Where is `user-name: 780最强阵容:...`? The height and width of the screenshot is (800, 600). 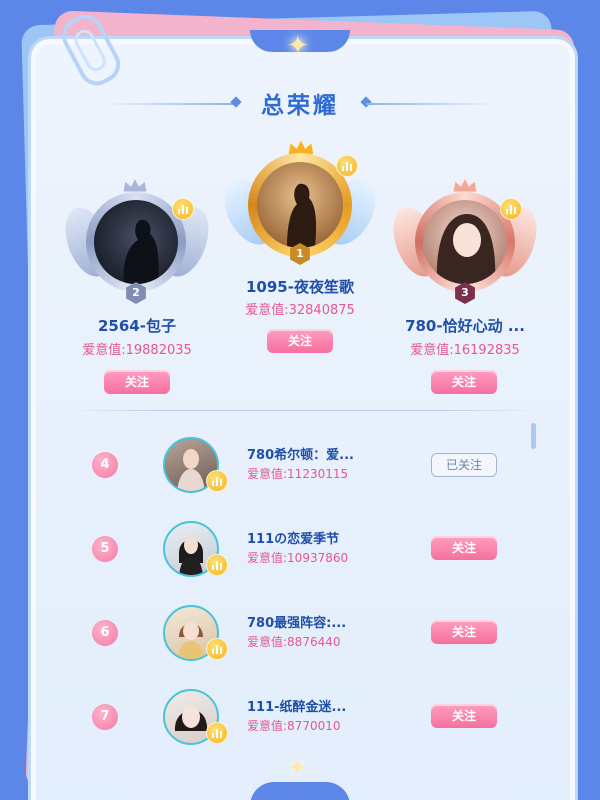 user-name: 780最强阵容:... is located at coordinates (297, 623).